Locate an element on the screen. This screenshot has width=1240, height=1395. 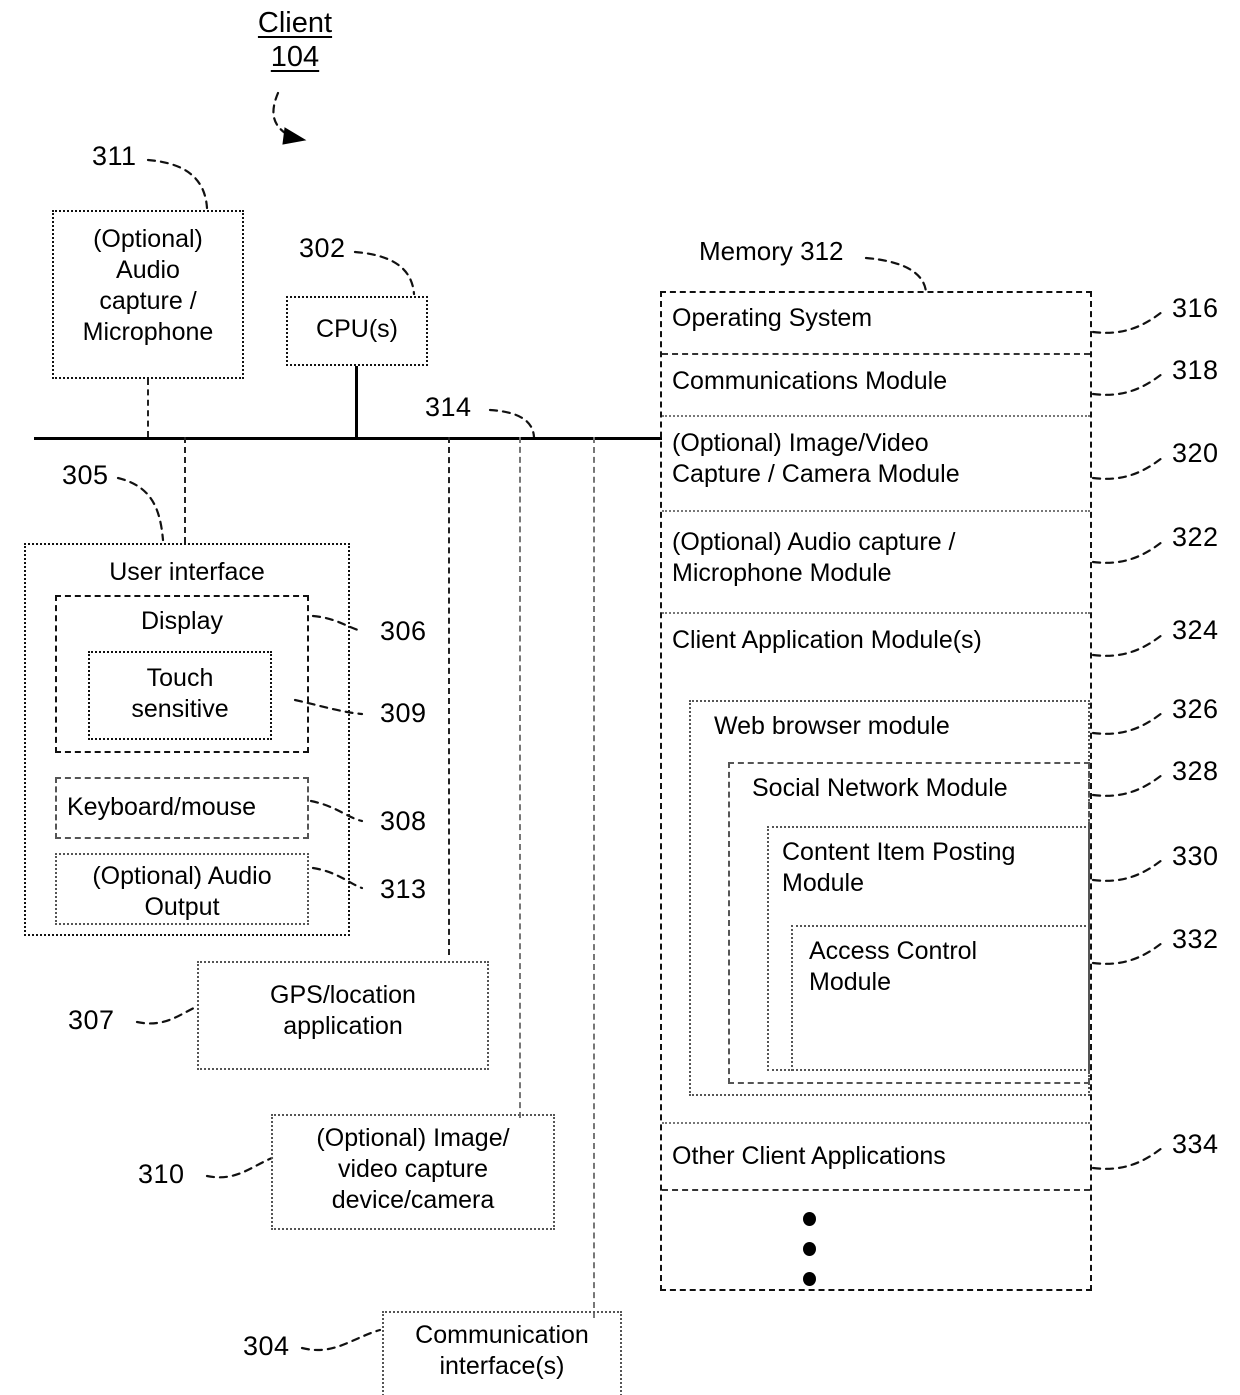
system-bus-line is located at coordinates (348, 438).